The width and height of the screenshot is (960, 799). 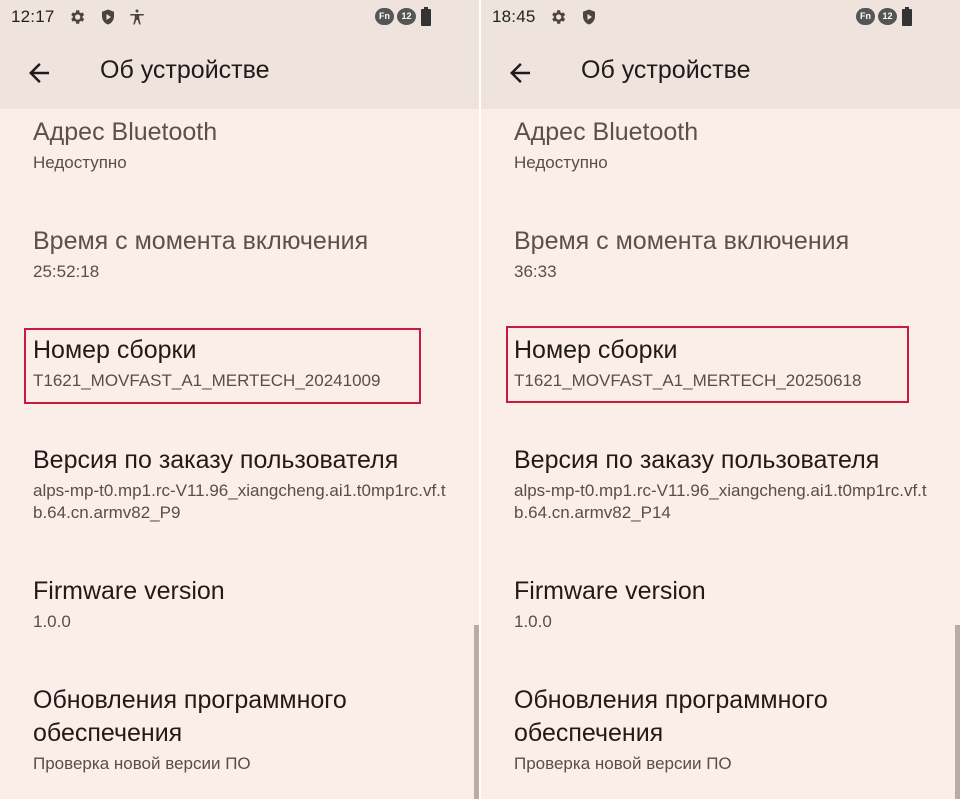 What do you see at coordinates (957, 712) in the screenshot?
I see `scrollbar` at bounding box center [957, 712].